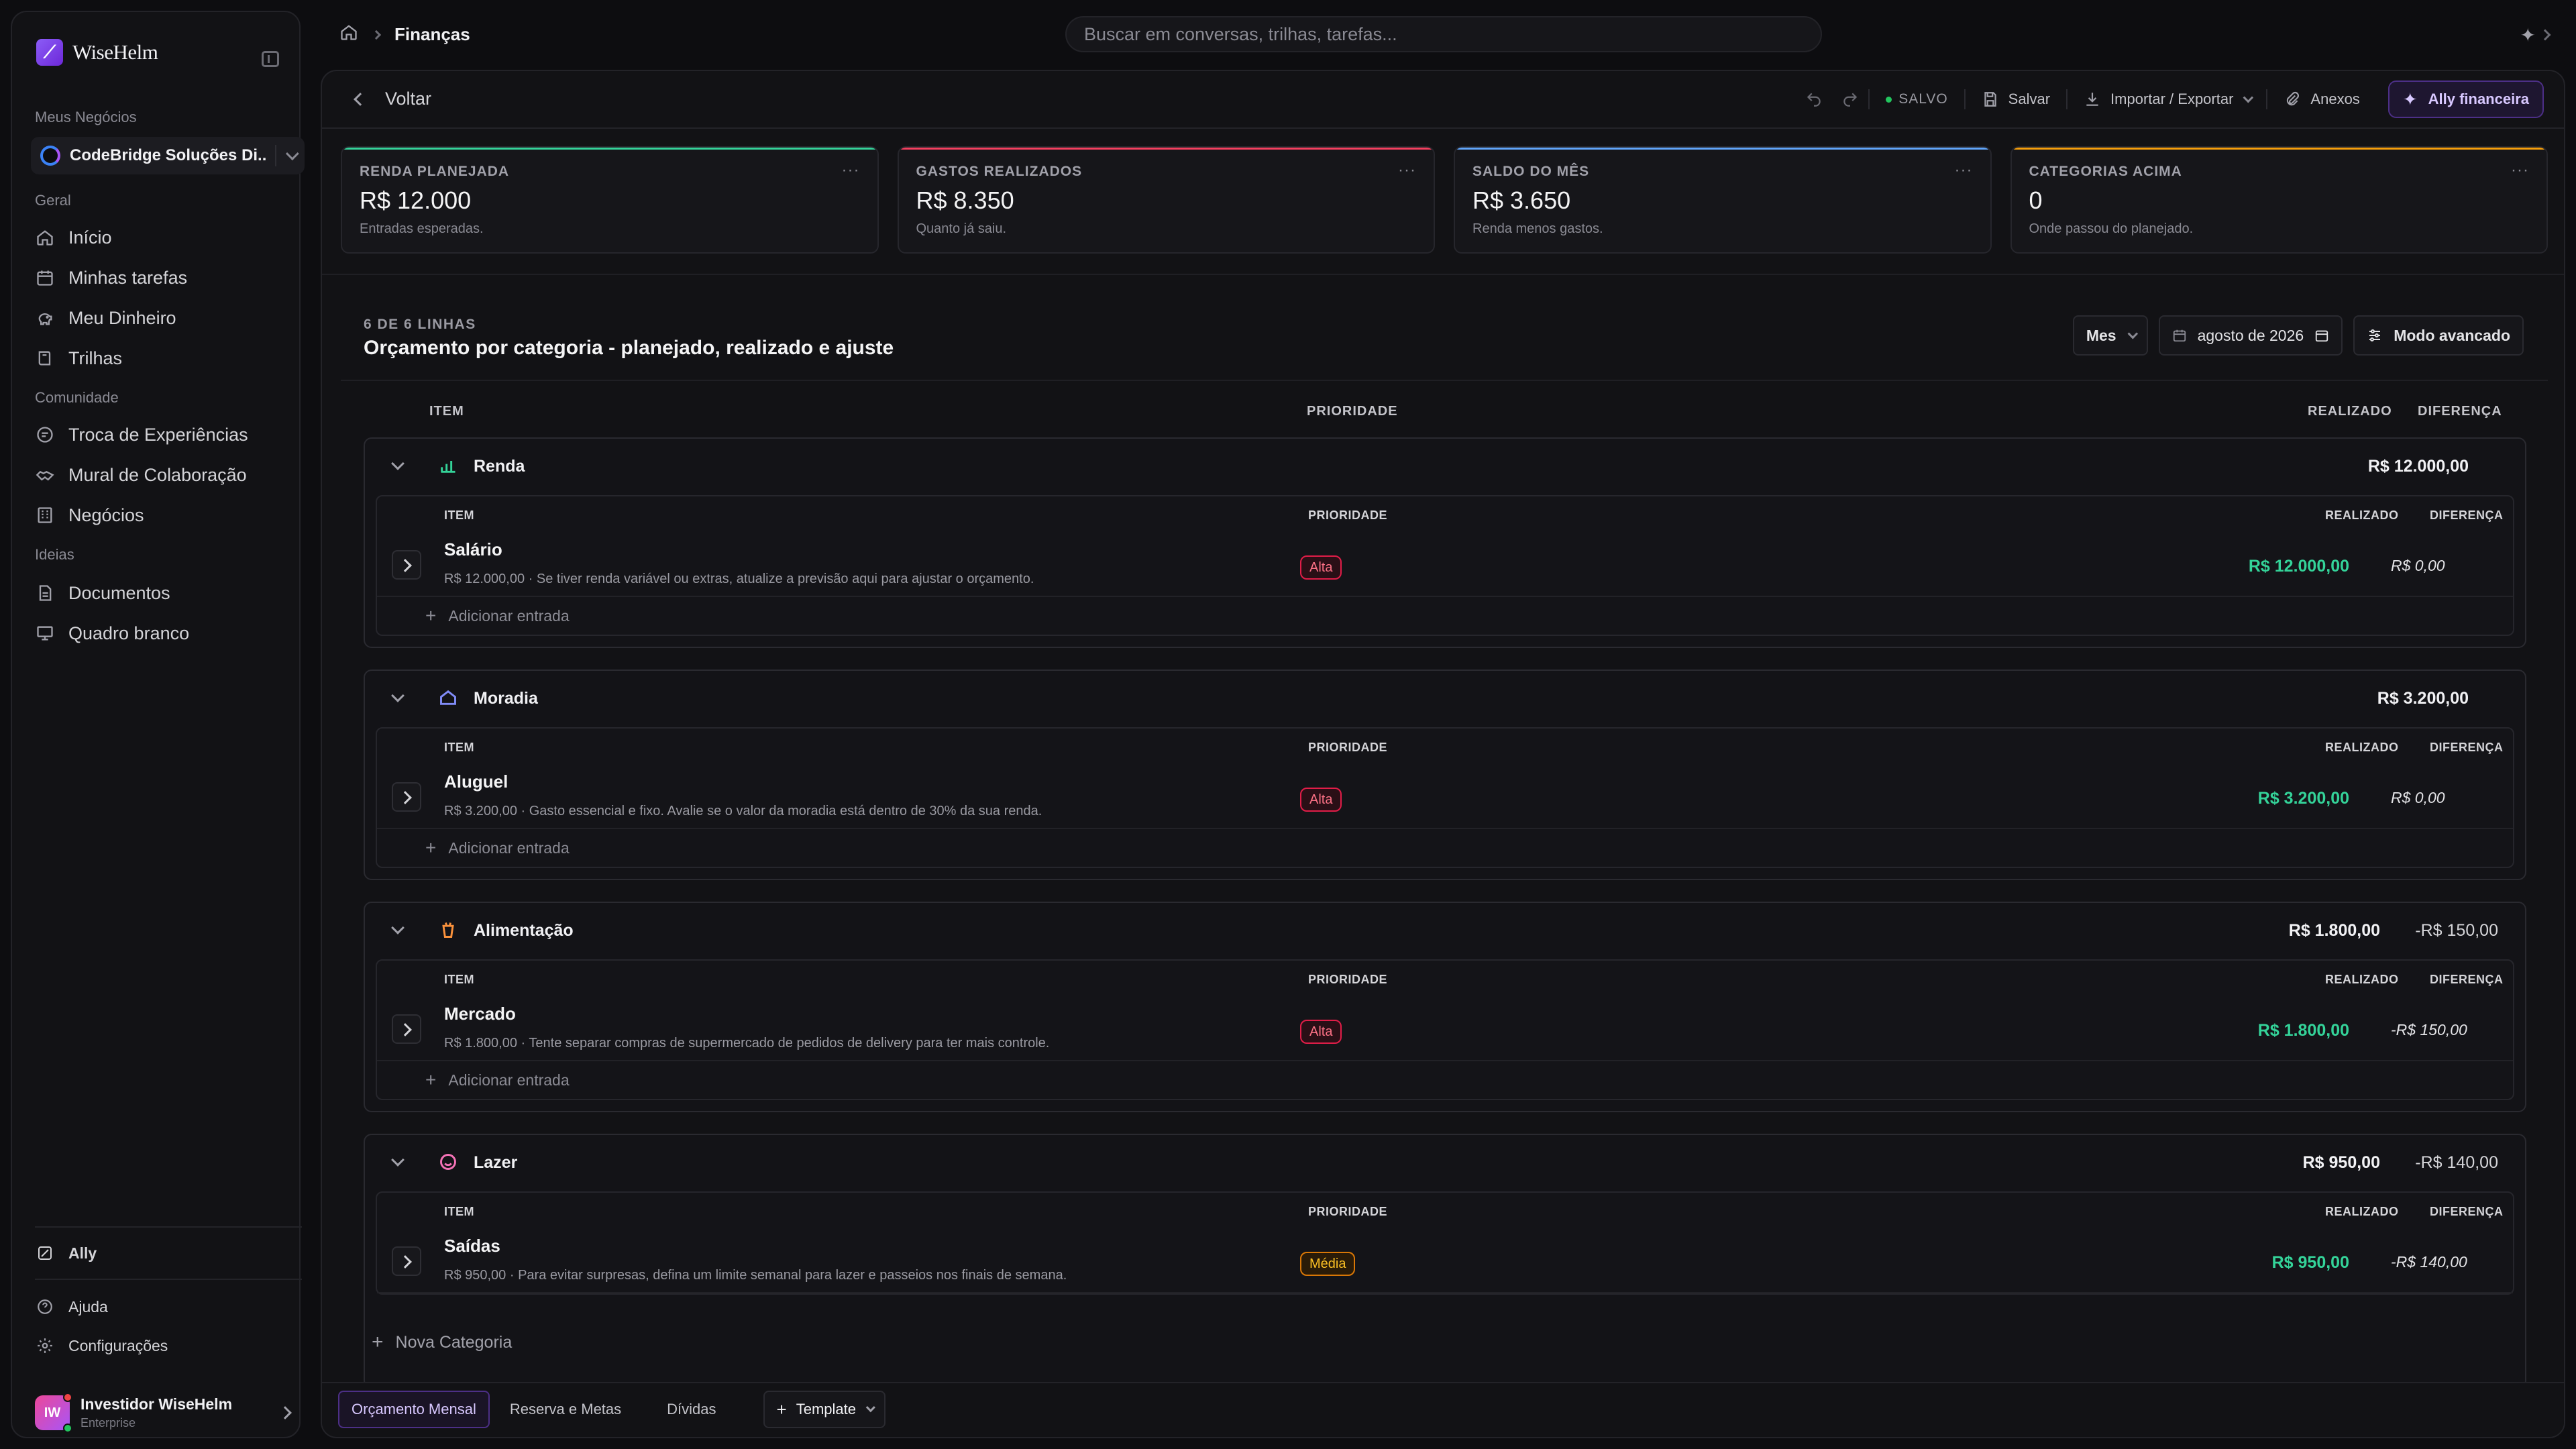  Describe the element at coordinates (89, 515) in the screenshot. I see `sidebar-item-negocios: Negócios` at that location.